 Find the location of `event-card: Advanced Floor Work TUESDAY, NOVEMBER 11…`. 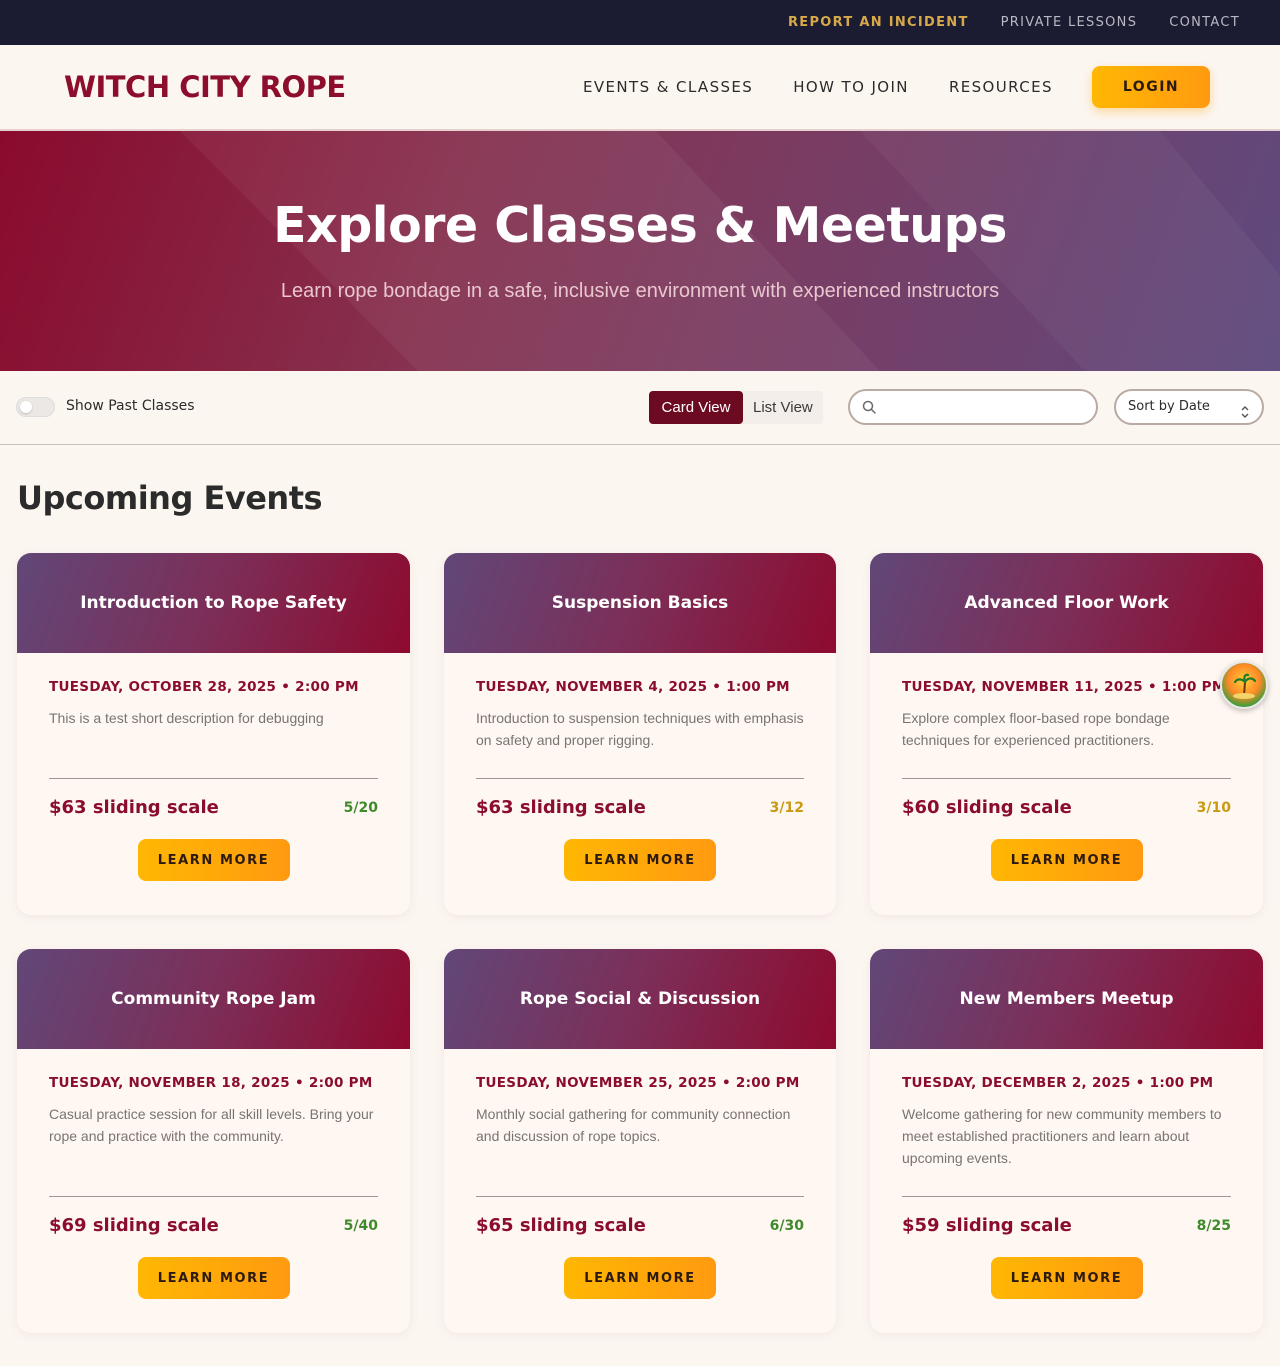

event-card: Advanced Floor Work TUESDAY, NOVEMBER 11… is located at coordinates (1066, 734).